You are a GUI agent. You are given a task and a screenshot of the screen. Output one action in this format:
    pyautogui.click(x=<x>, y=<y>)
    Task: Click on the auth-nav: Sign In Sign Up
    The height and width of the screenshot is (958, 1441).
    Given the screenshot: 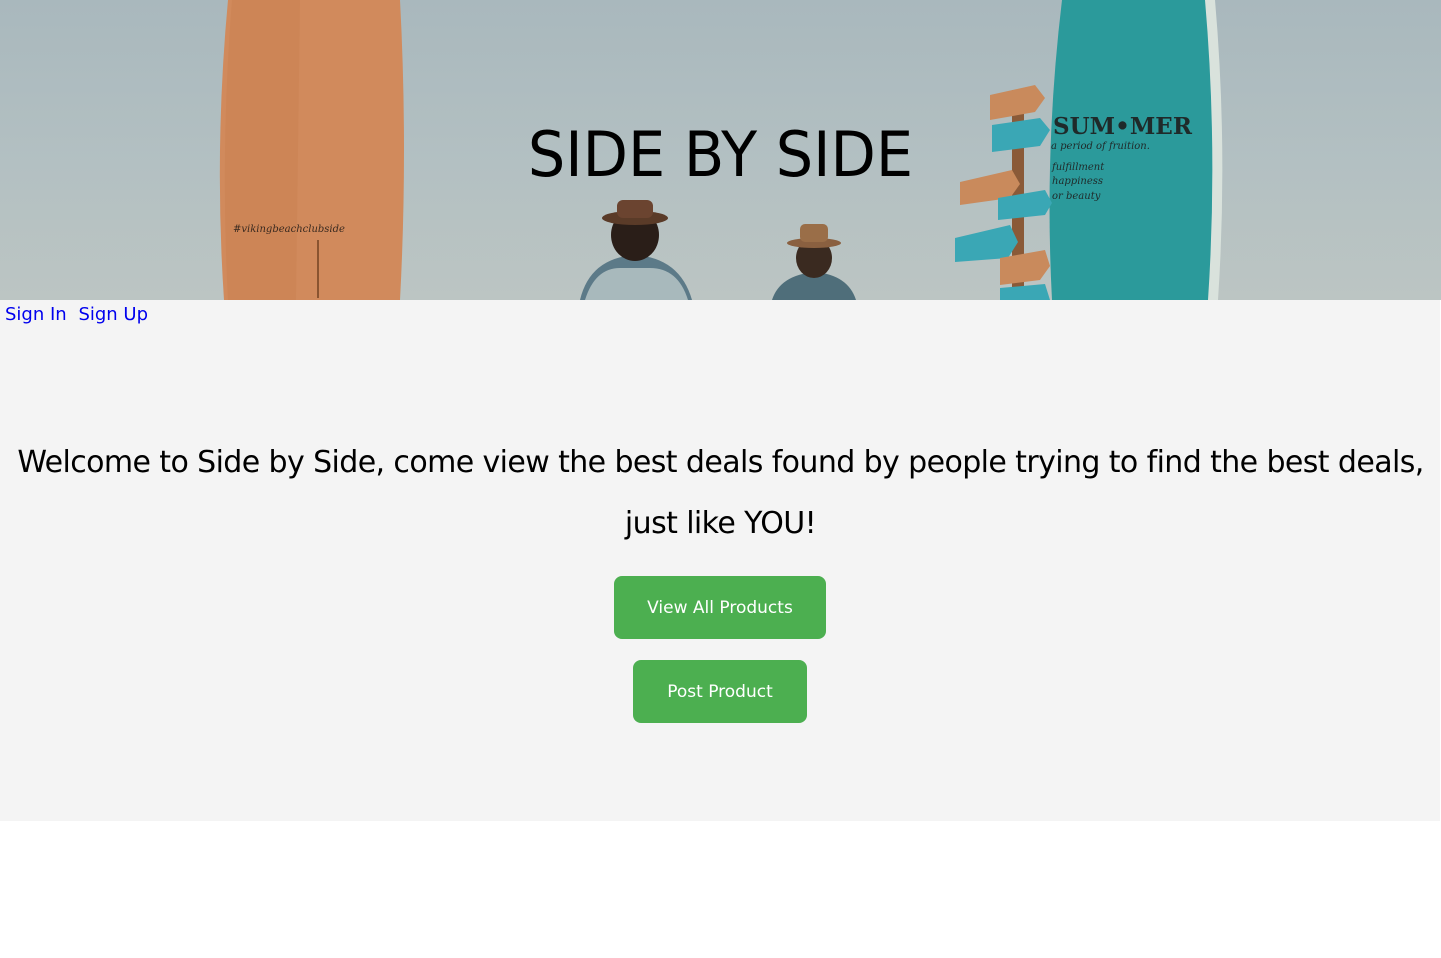 What is the action you would take?
    pyautogui.click(x=79, y=315)
    